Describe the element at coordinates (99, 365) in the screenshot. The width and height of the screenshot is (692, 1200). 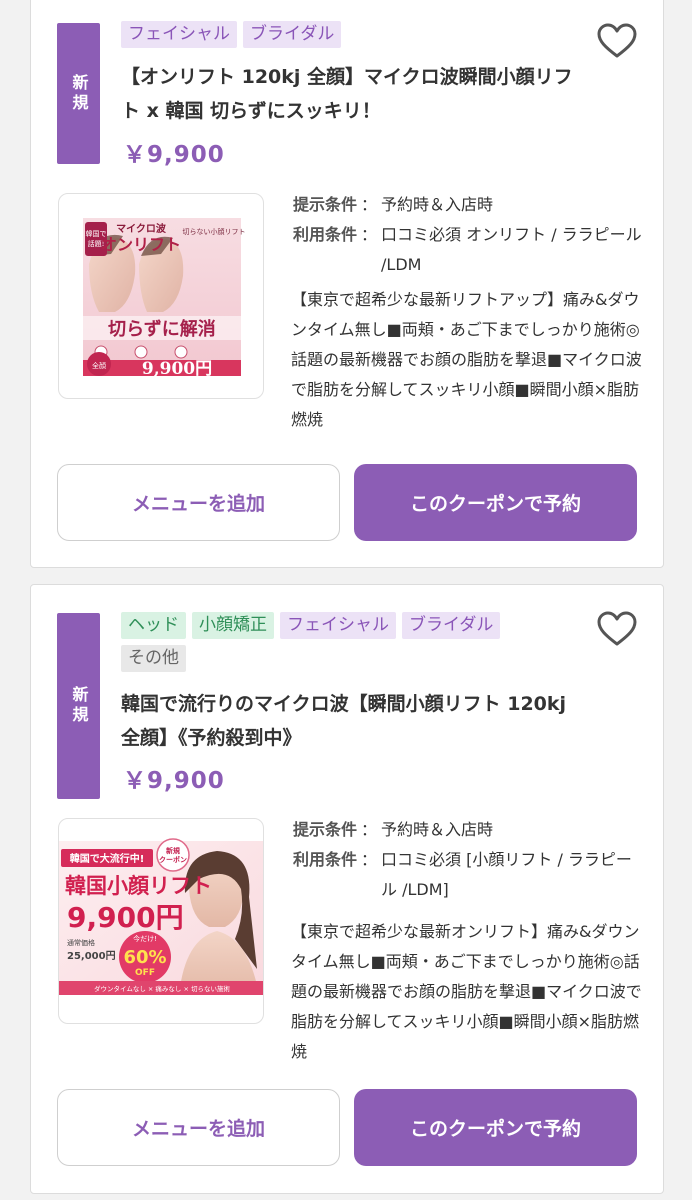
I see `image-price-tag: 全顔` at that location.